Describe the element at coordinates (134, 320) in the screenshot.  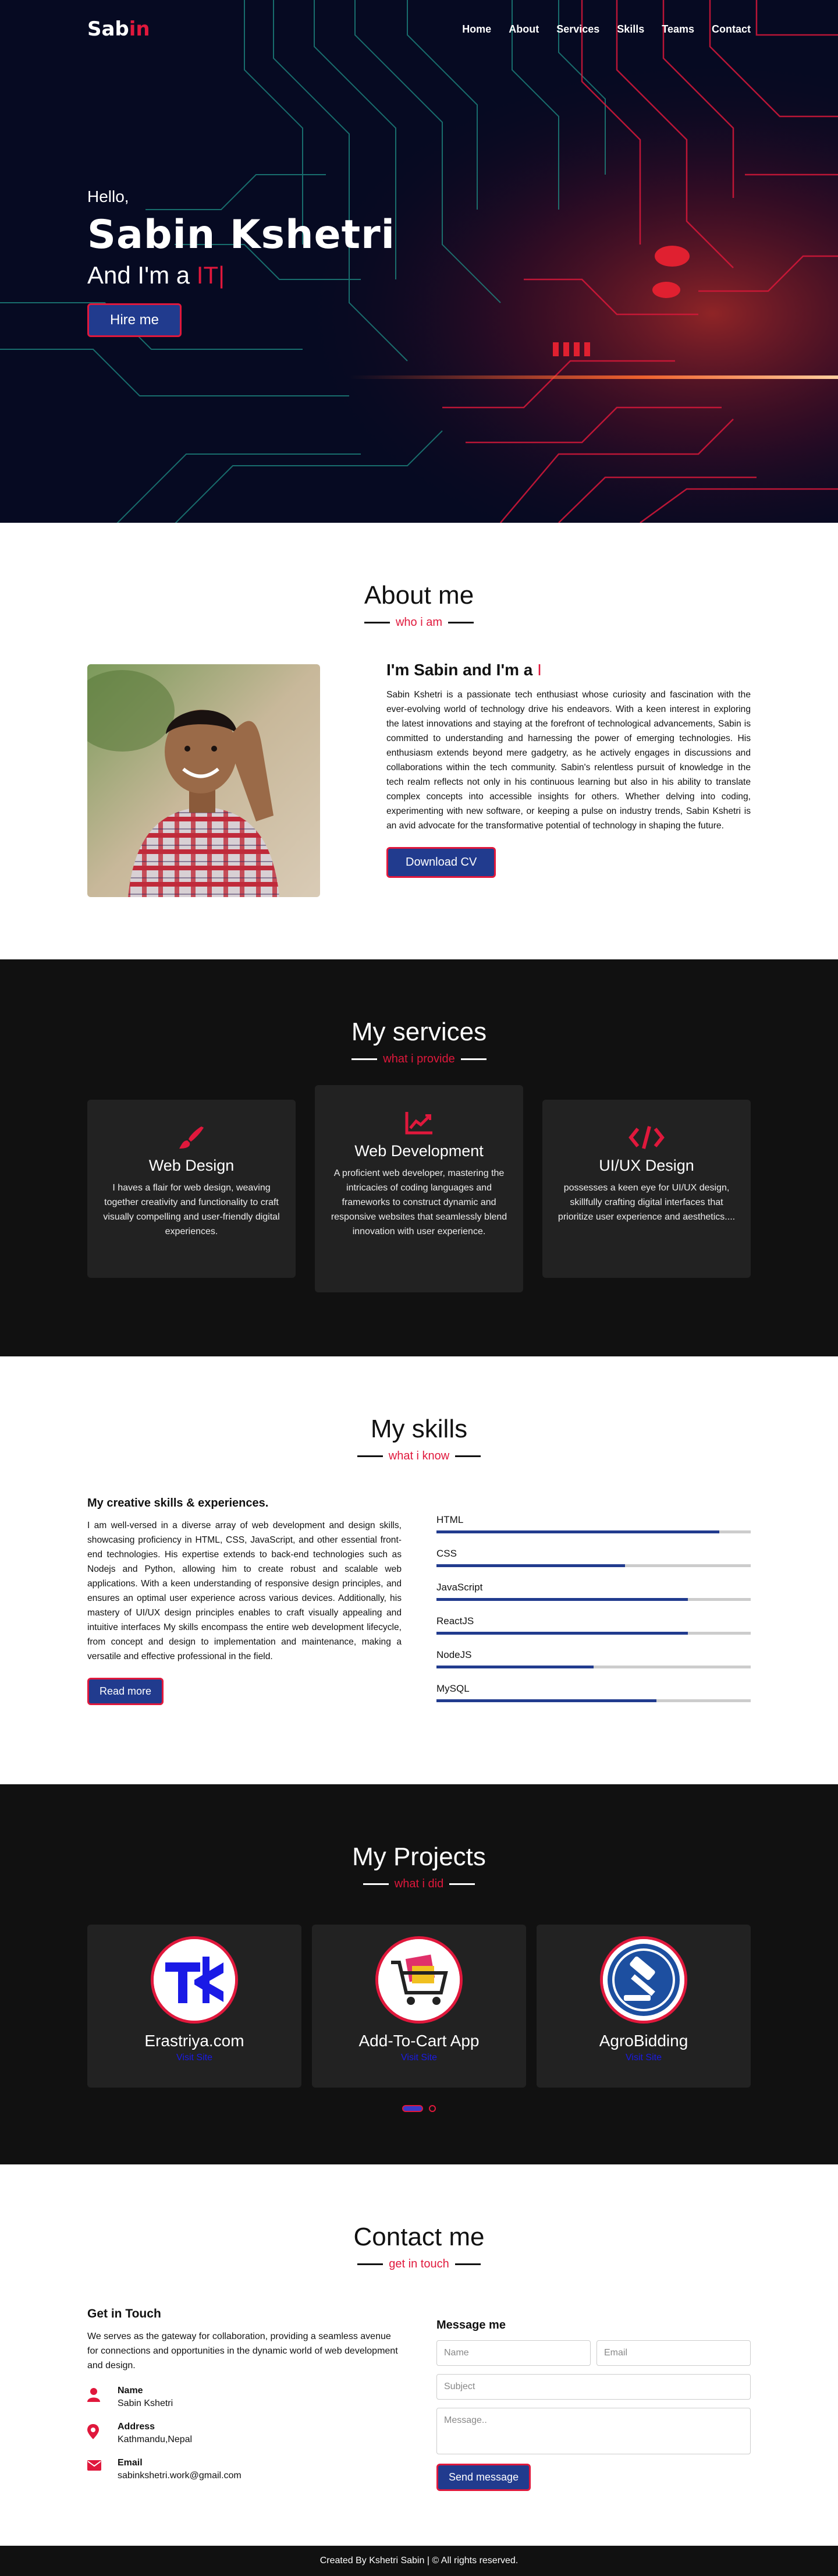
I see `hire-me-button: Hire me` at that location.